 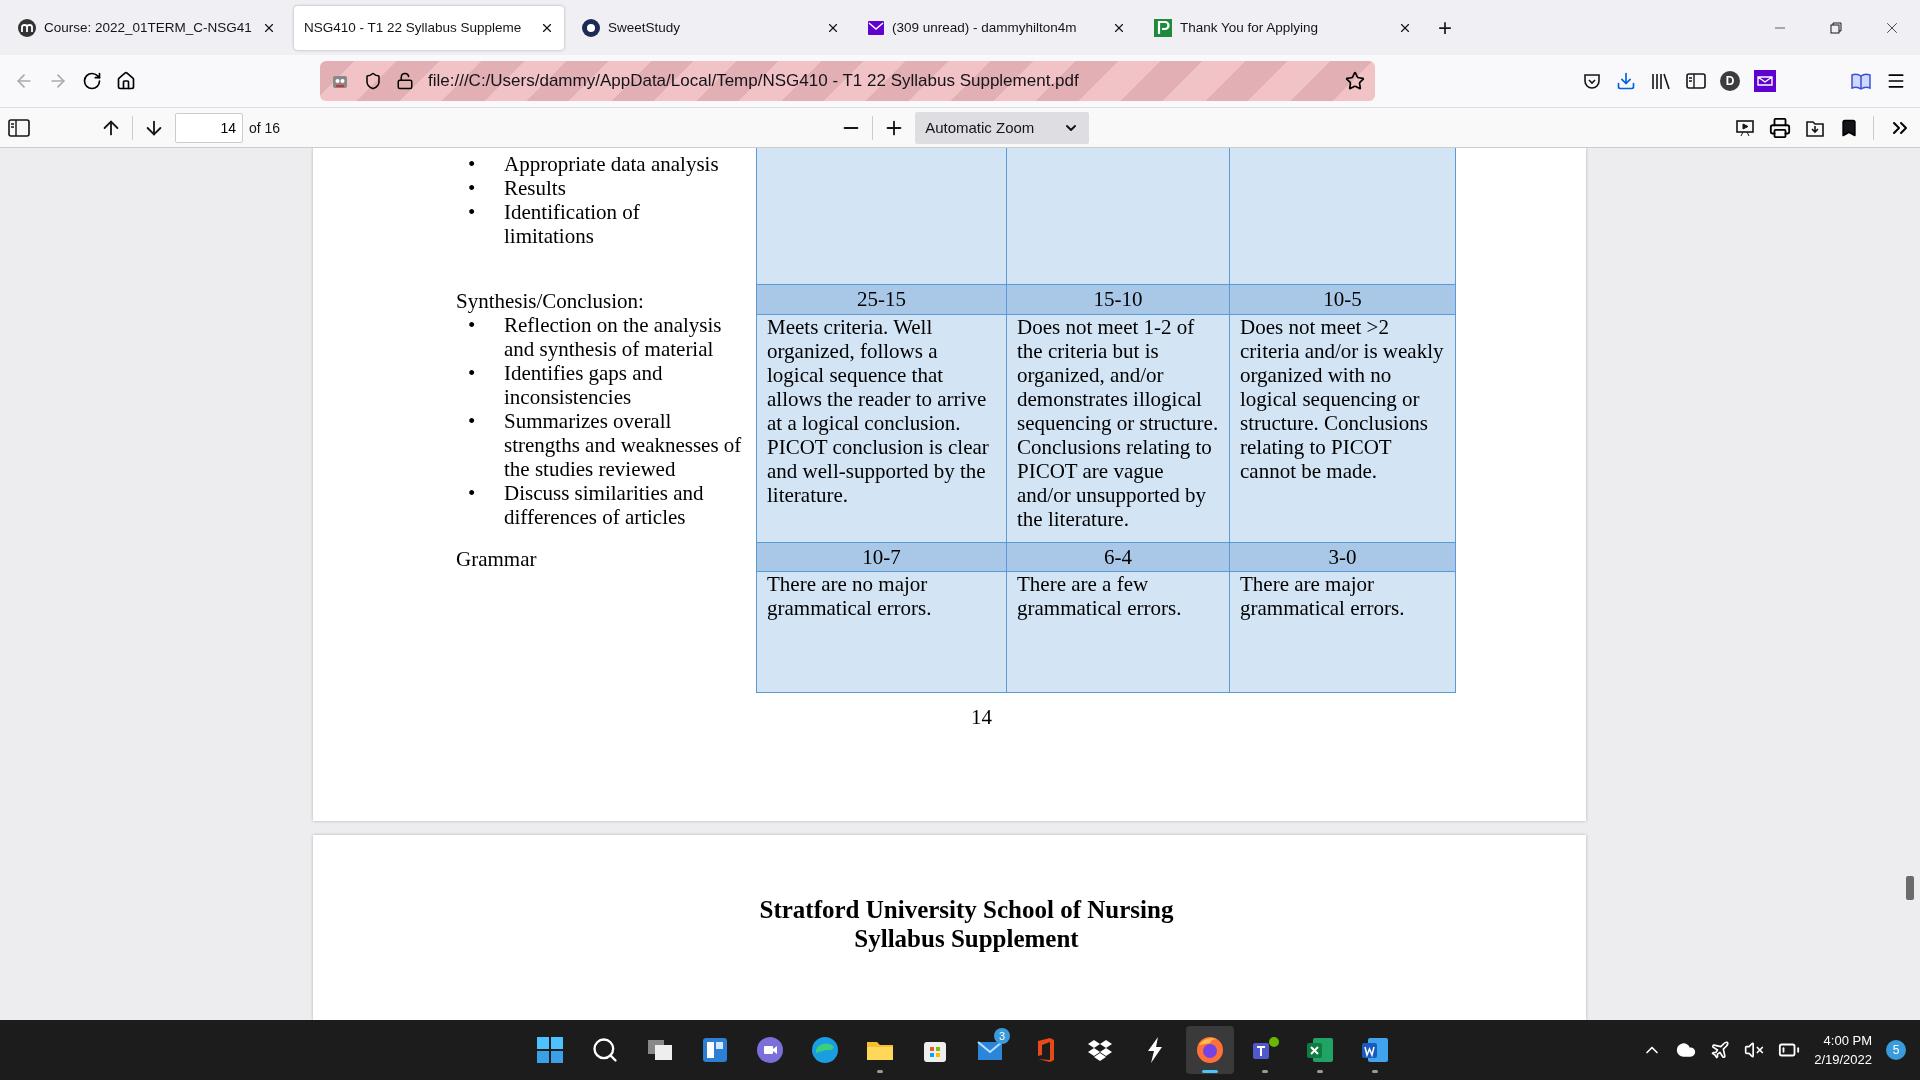 I want to click on criterion-text: Identification of limitations, so click(x=572, y=224).